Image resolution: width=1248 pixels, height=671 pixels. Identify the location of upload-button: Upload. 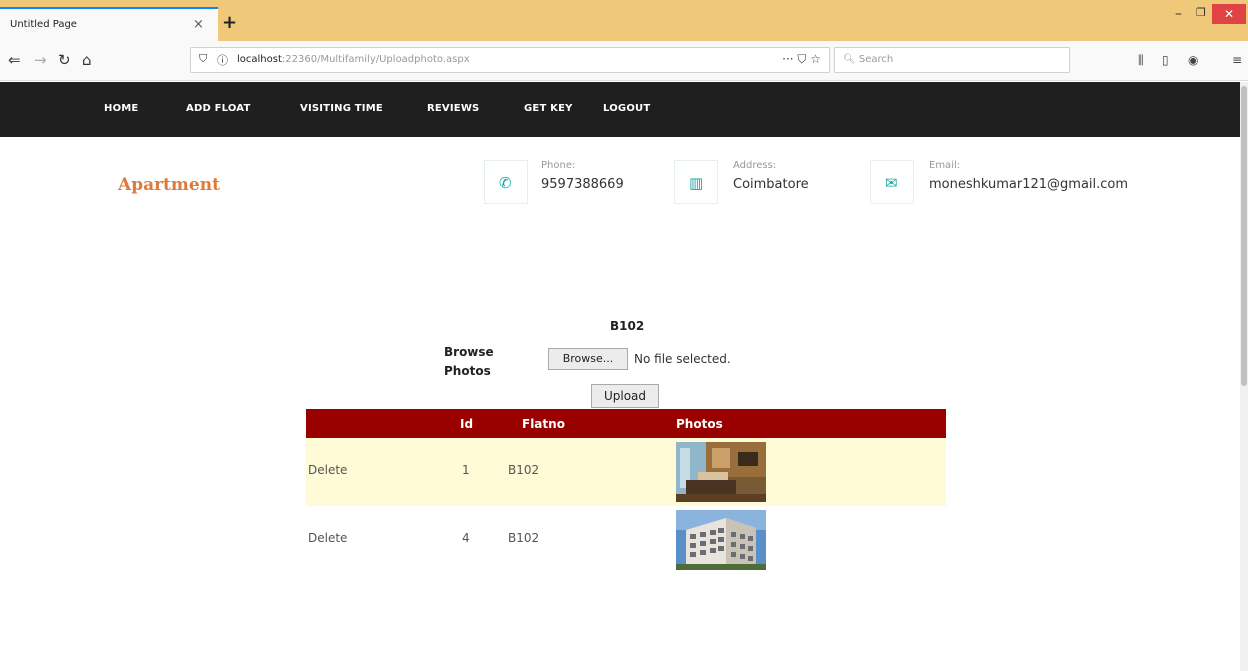
(625, 396).